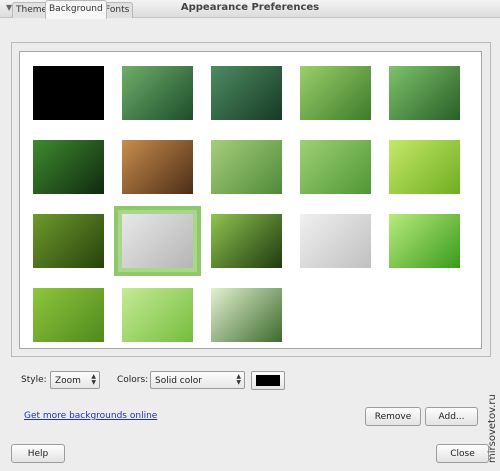 This screenshot has height=471, width=500. I want to click on wallpaper-thumbnail-fern, so click(68, 167).